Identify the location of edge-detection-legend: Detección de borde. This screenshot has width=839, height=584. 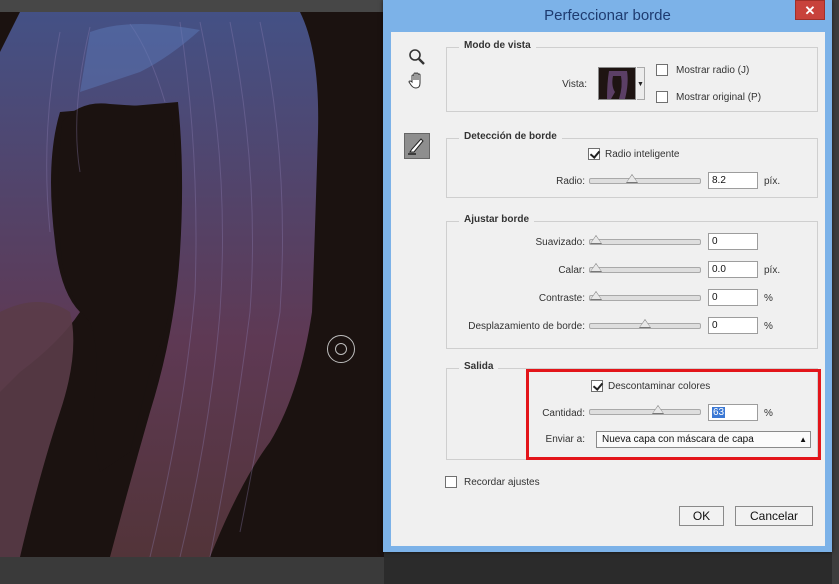
(510, 136).